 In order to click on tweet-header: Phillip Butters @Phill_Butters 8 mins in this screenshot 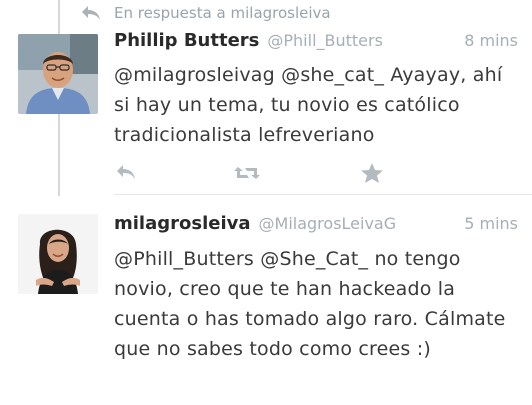, I will do `click(316, 43)`.